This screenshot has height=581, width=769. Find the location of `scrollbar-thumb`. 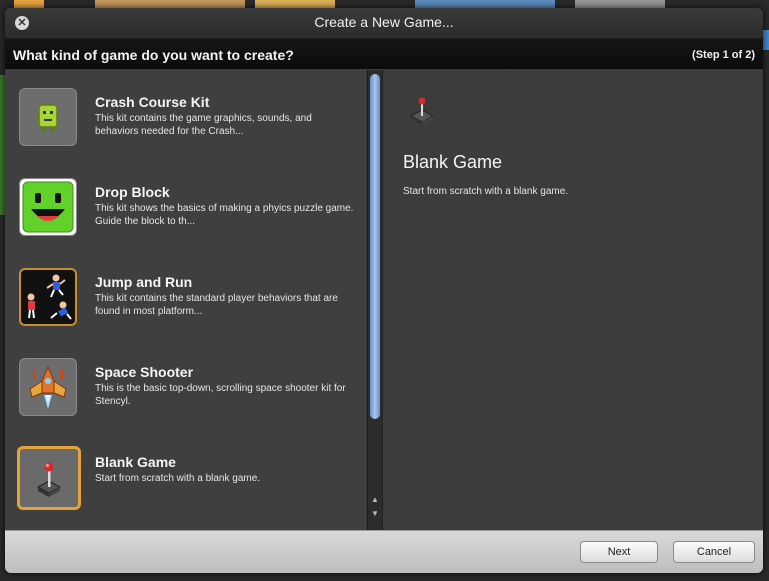

scrollbar-thumb is located at coordinates (375, 246).